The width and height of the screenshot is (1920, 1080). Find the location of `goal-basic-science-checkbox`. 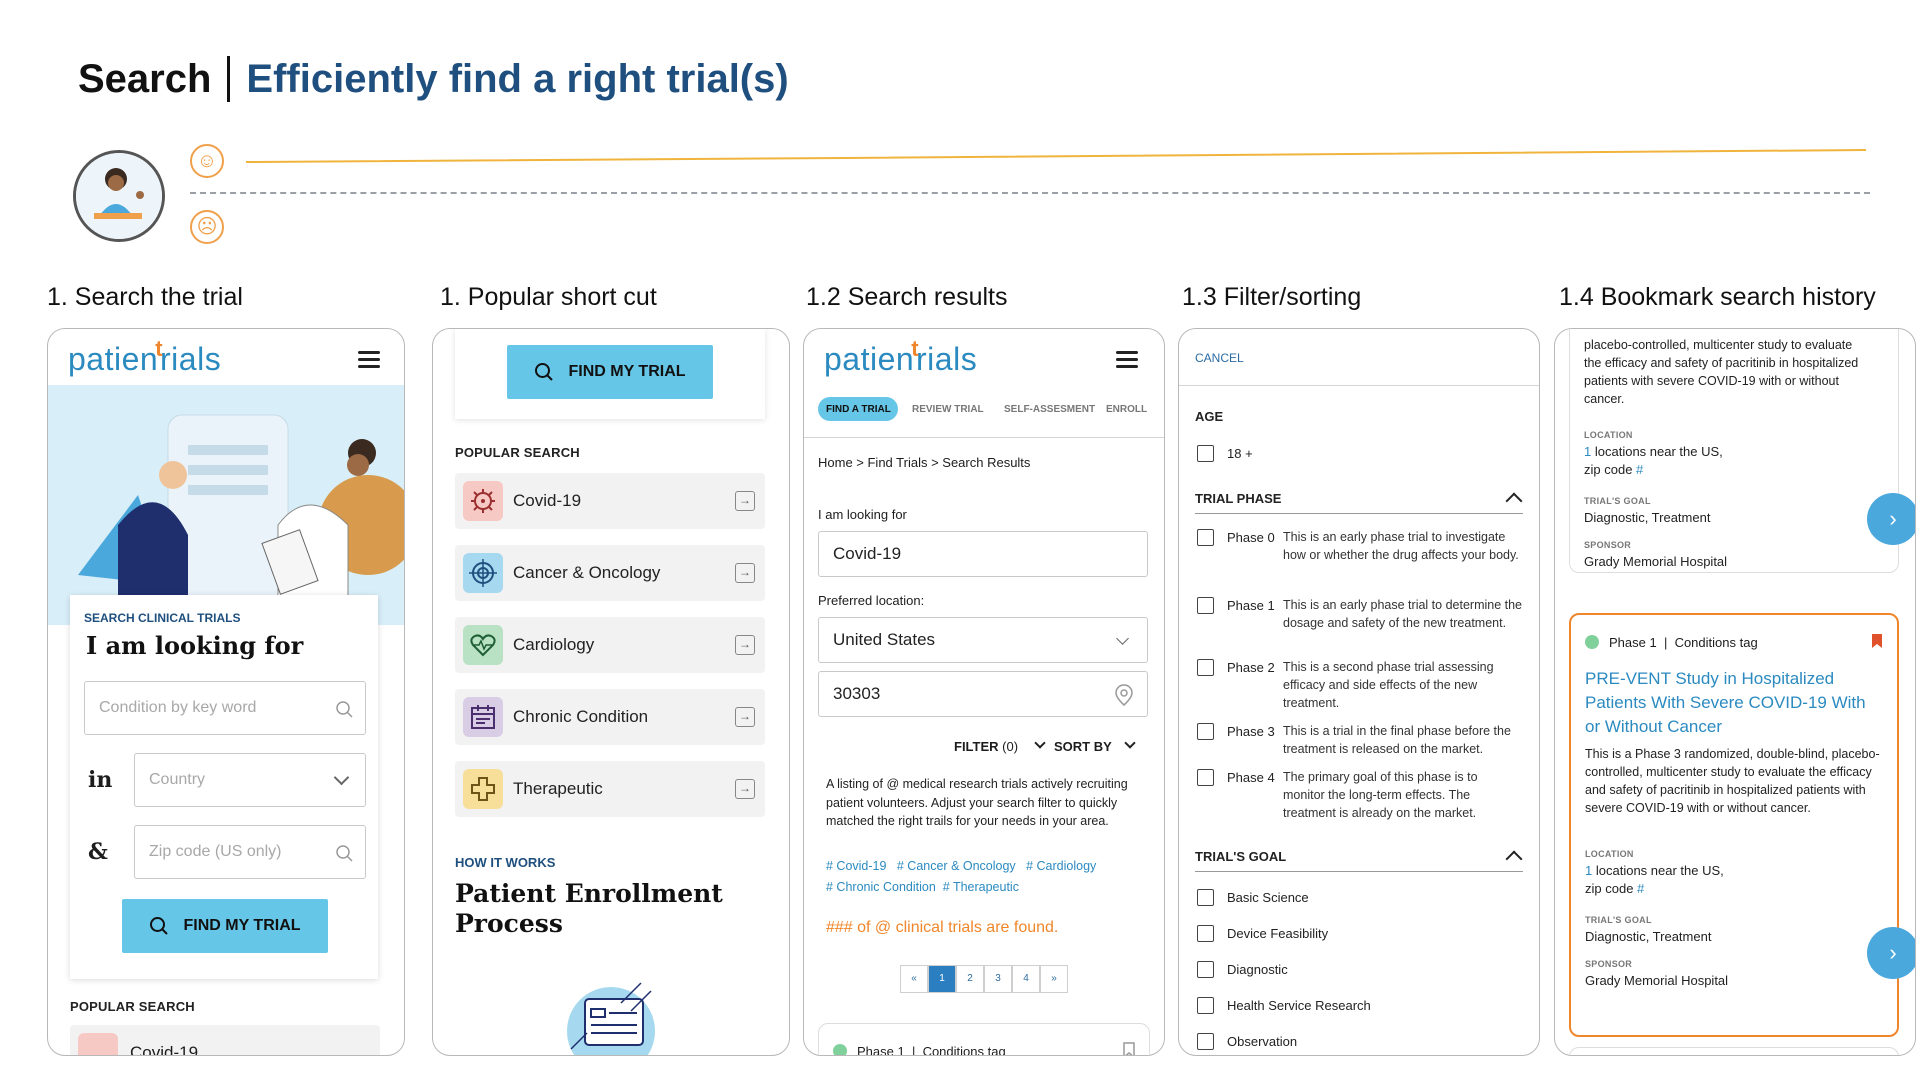

goal-basic-science-checkbox is located at coordinates (1205, 897).